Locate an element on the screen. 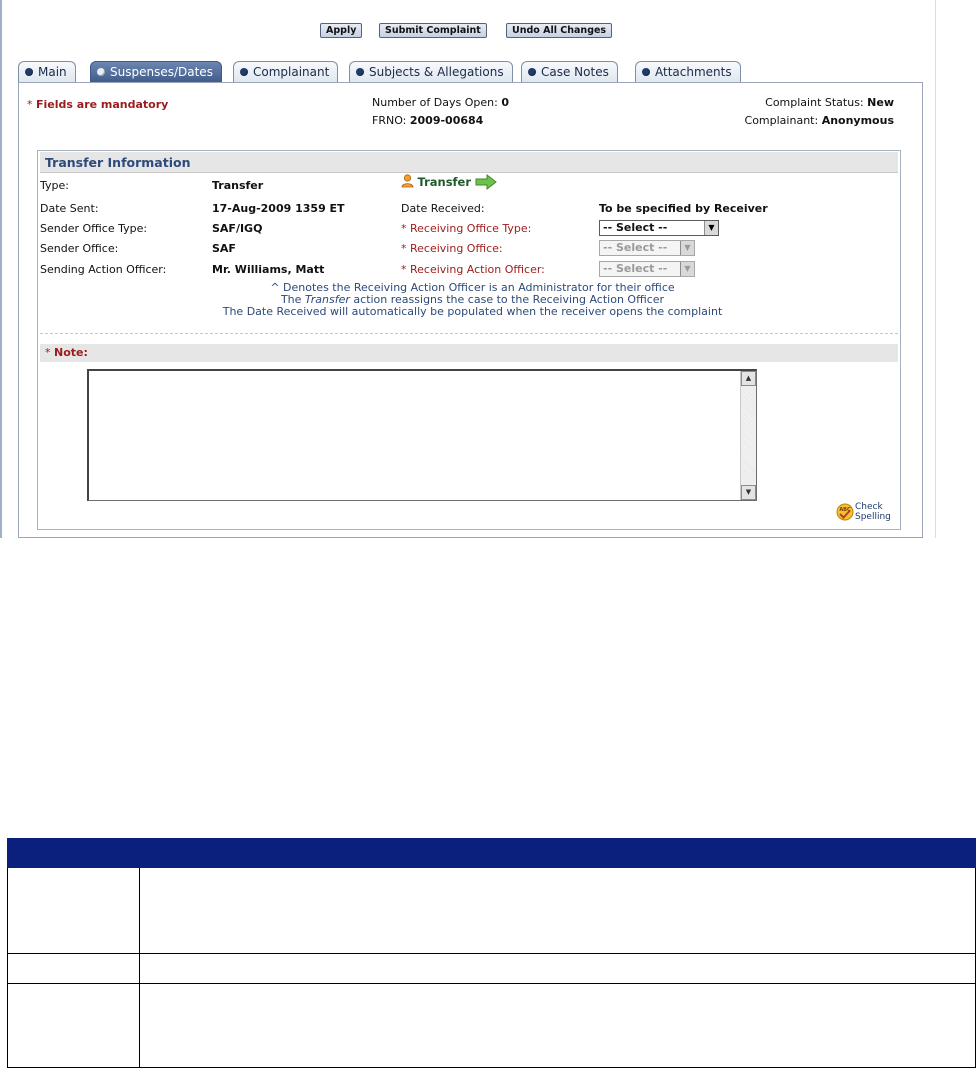  scroll-down-icon: ▼ is located at coordinates (748, 492).